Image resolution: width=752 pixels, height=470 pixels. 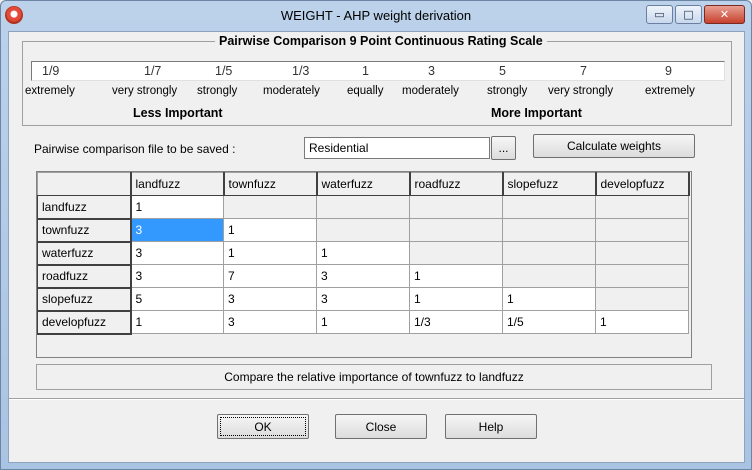 What do you see at coordinates (84, 230) in the screenshot?
I see `matrix-row-header: townfuzz` at bounding box center [84, 230].